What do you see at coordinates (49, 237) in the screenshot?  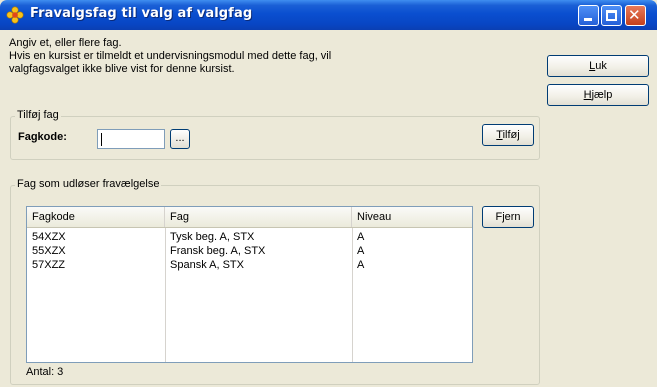 I see `cell-fagkode: 54XZX` at bounding box center [49, 237].